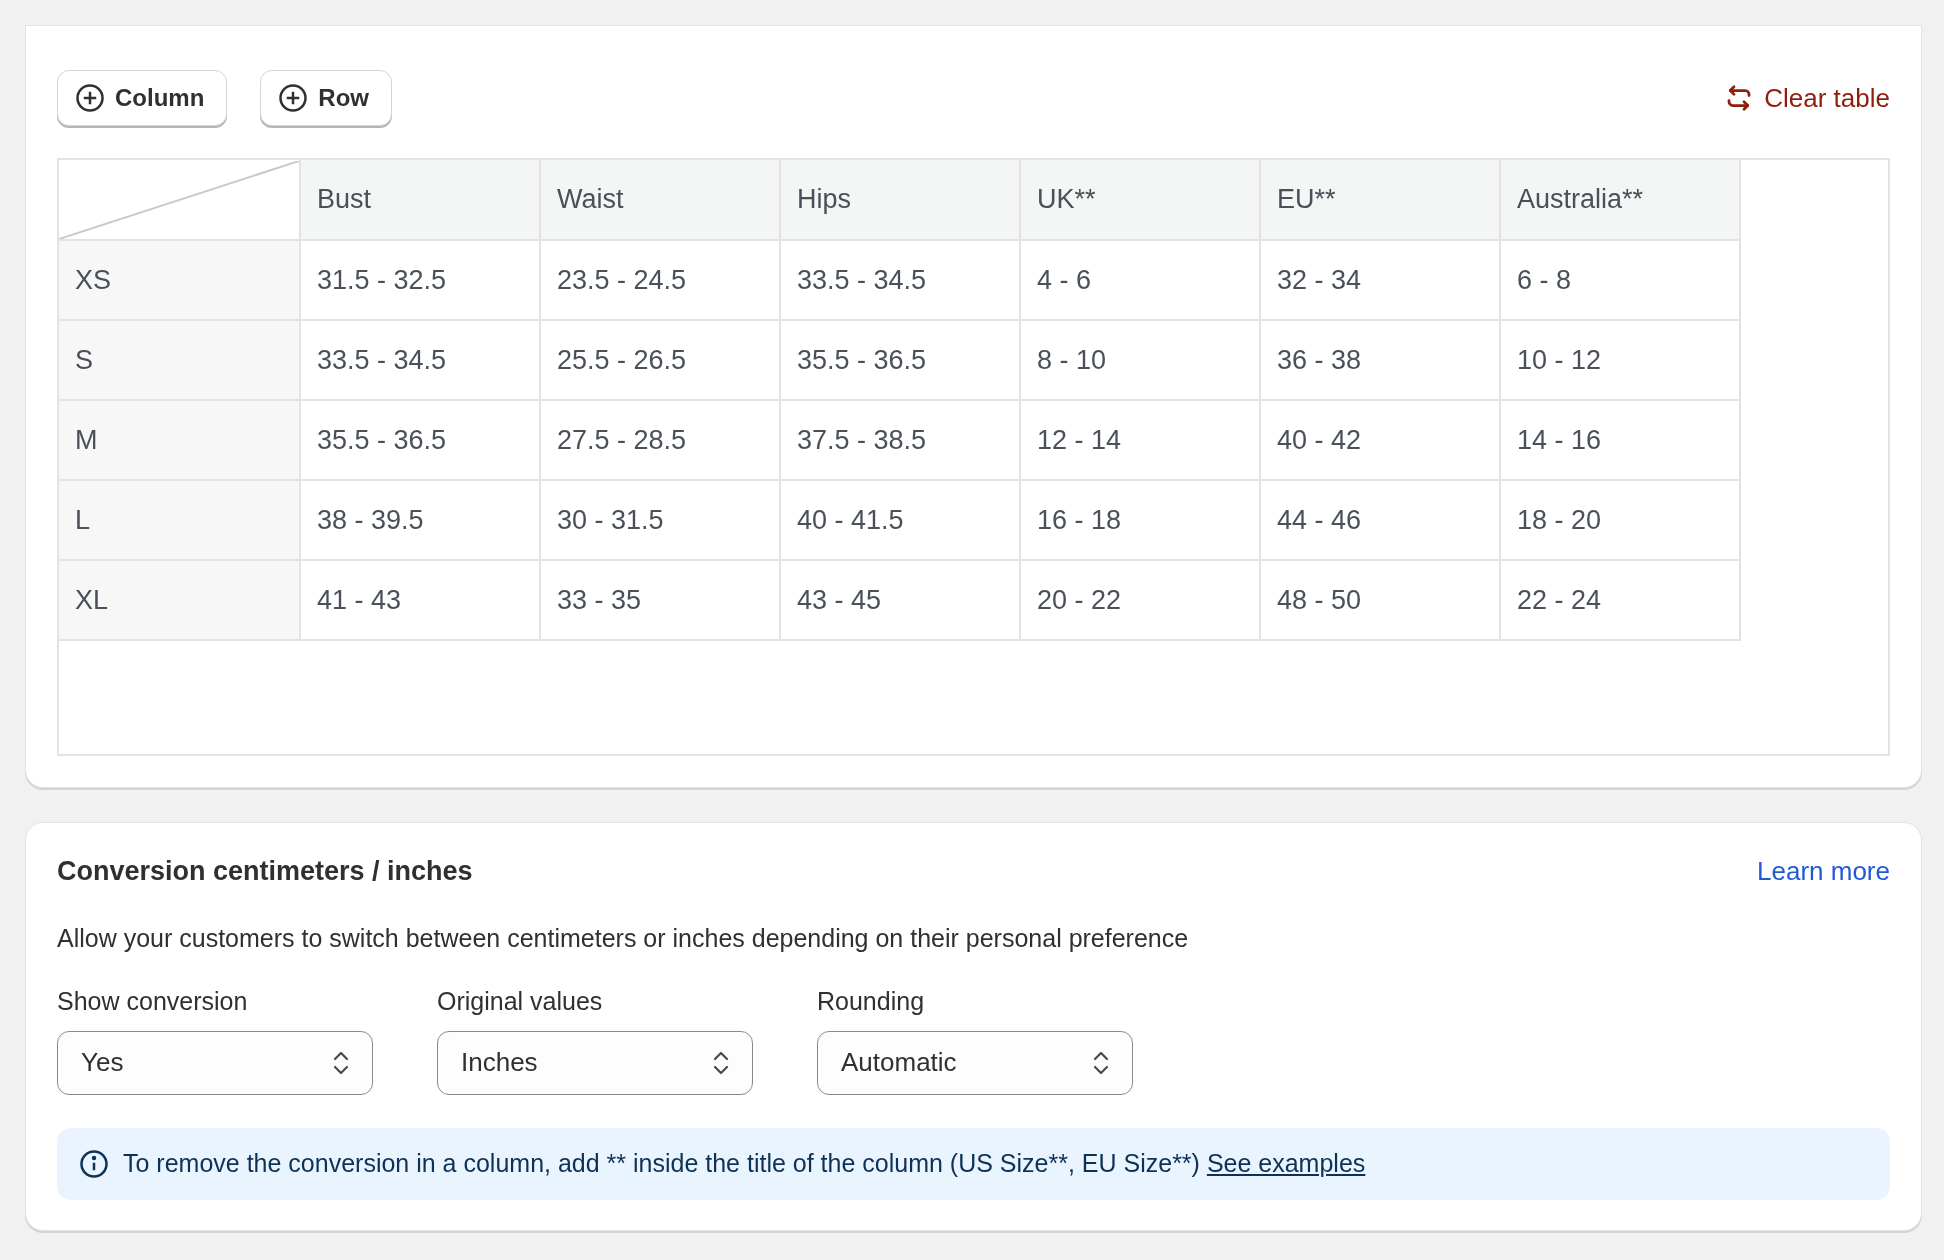 The width and height of the screenshot is (1944, 1260). I want to click on table-cell: 16 - 18, so click(1140, 520).